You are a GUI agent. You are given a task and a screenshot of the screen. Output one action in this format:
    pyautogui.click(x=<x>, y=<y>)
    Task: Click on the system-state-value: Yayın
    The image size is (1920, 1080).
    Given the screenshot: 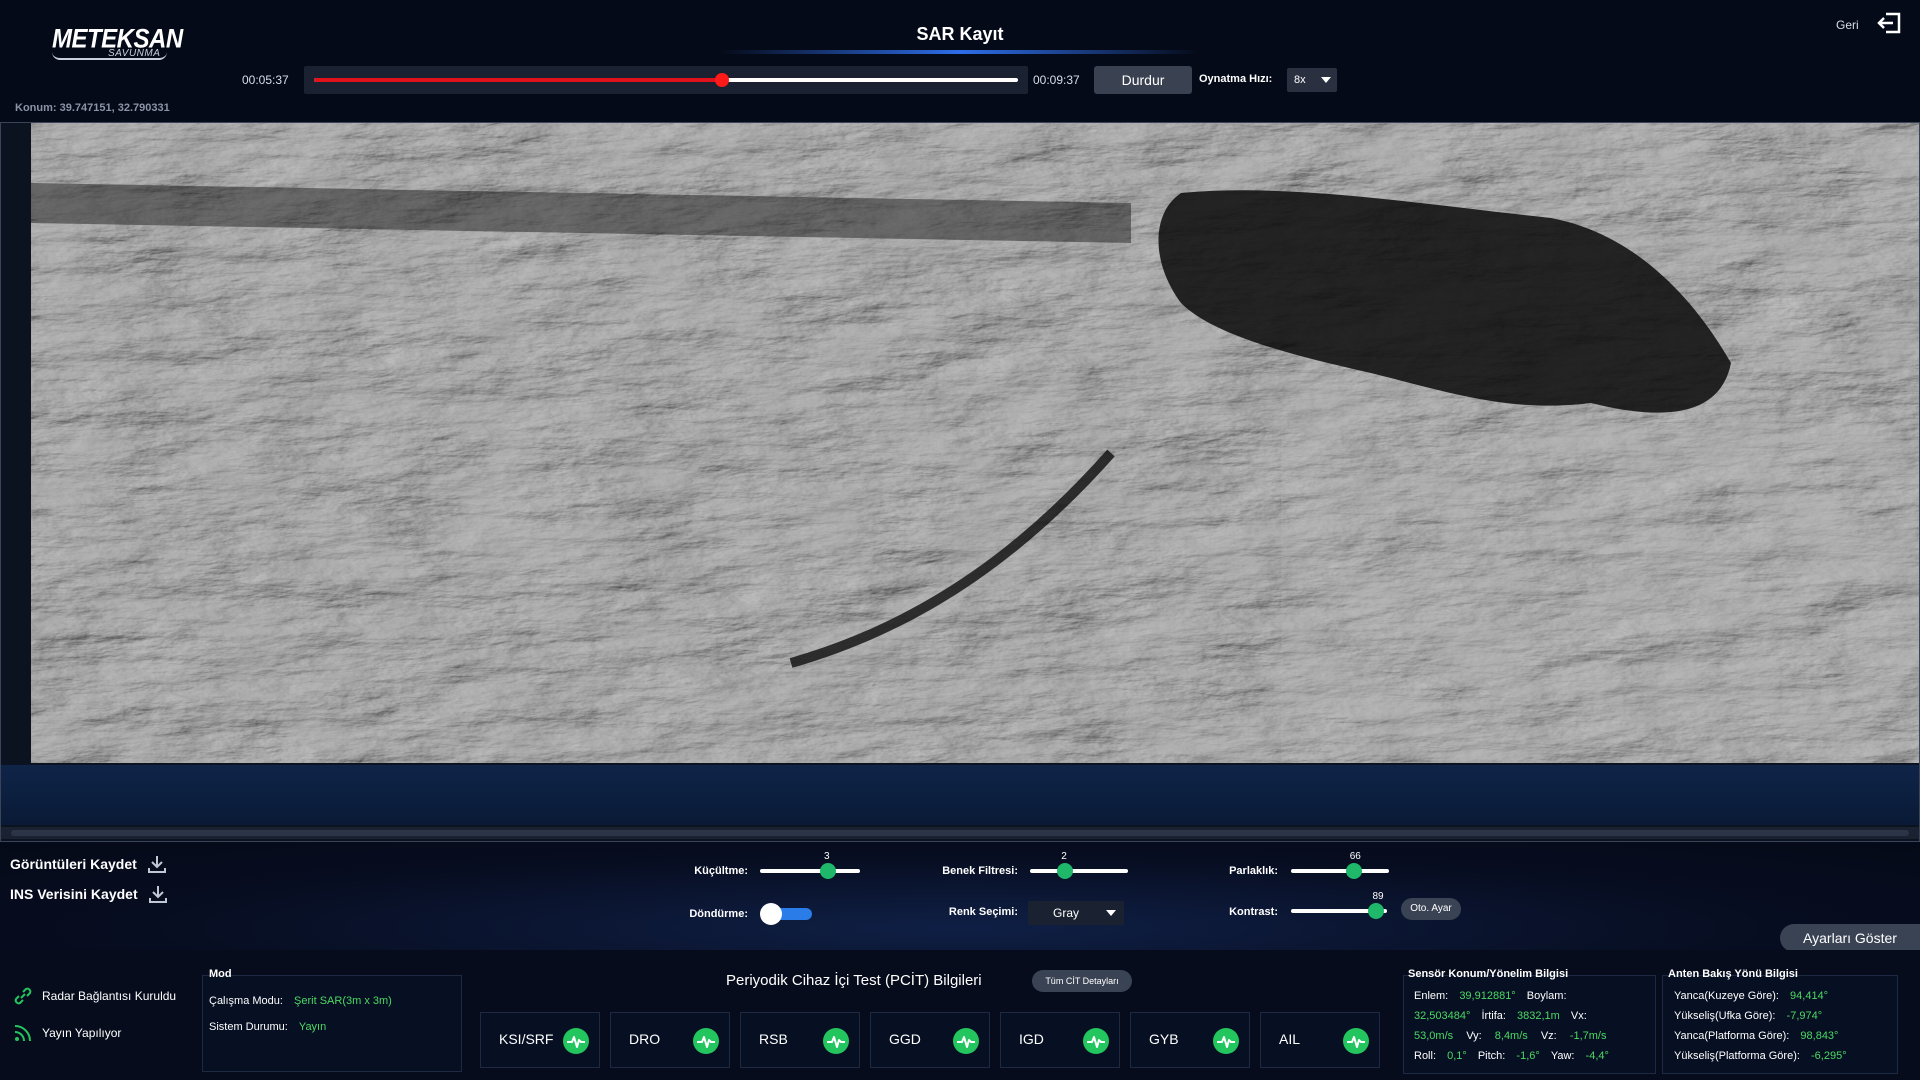 What is the action you would take?
    pyautogui.click(x=312, y=1027)
    